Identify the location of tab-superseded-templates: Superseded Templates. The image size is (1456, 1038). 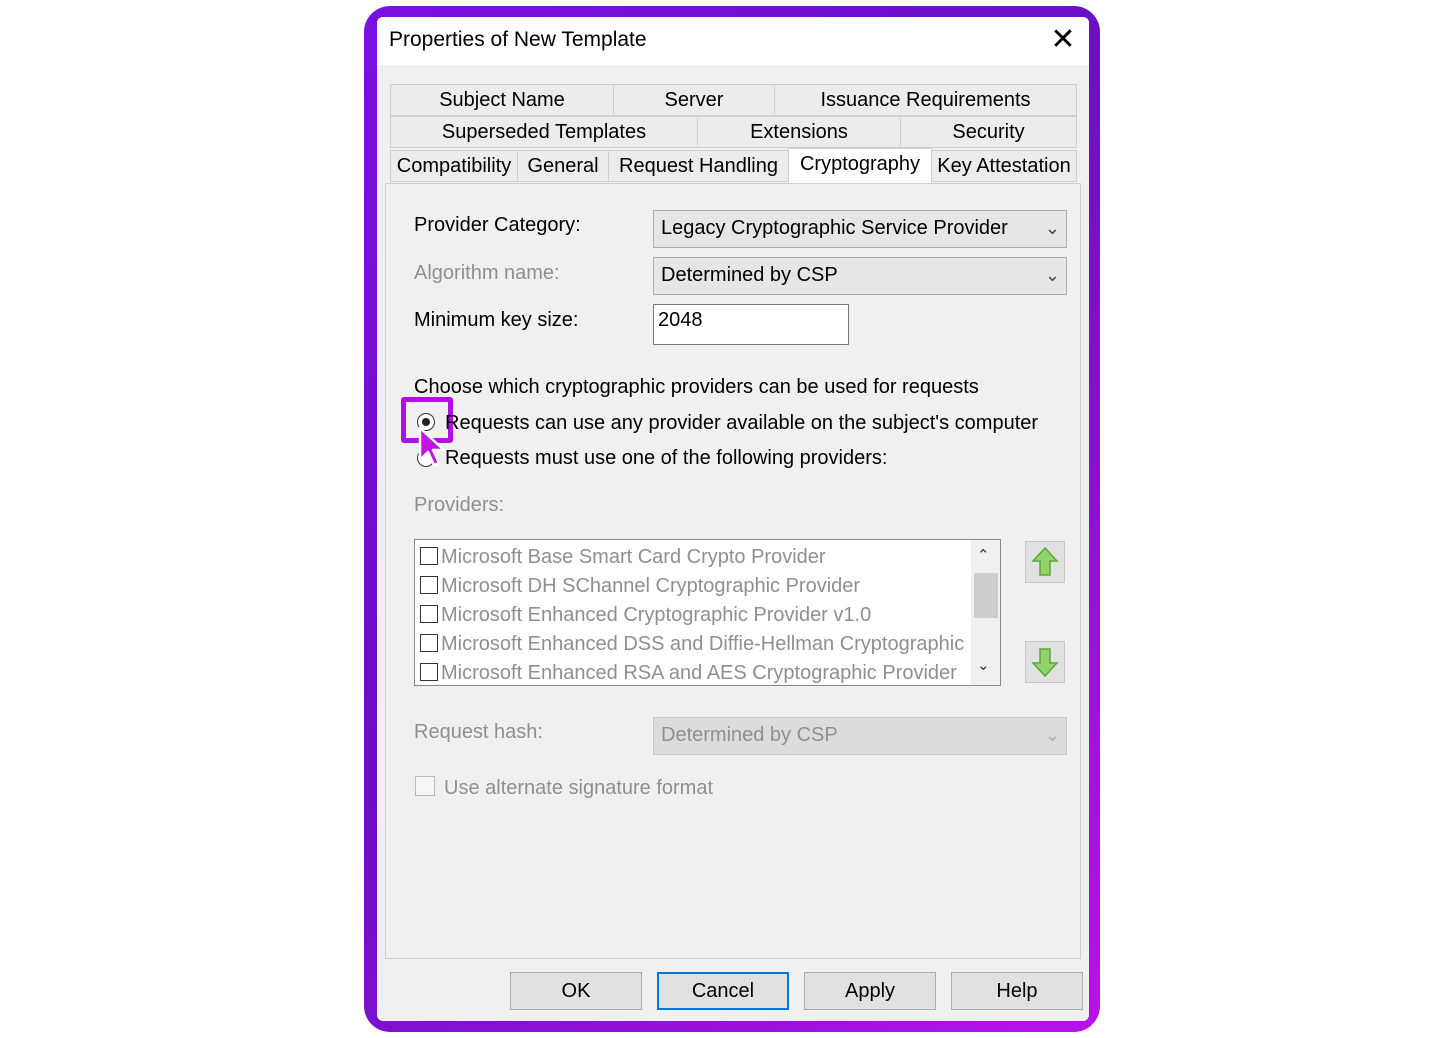
(544, 132).